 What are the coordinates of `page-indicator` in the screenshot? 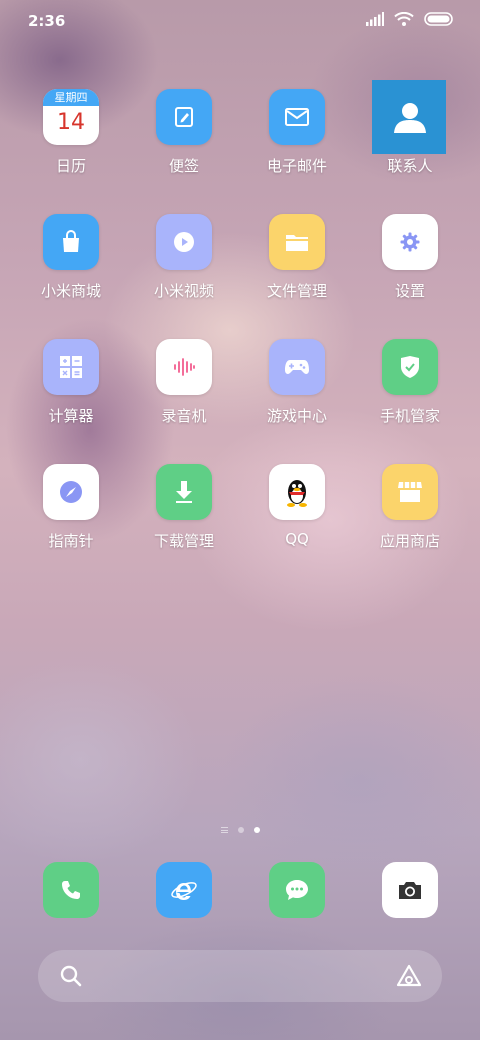 It's located at (240, 830).